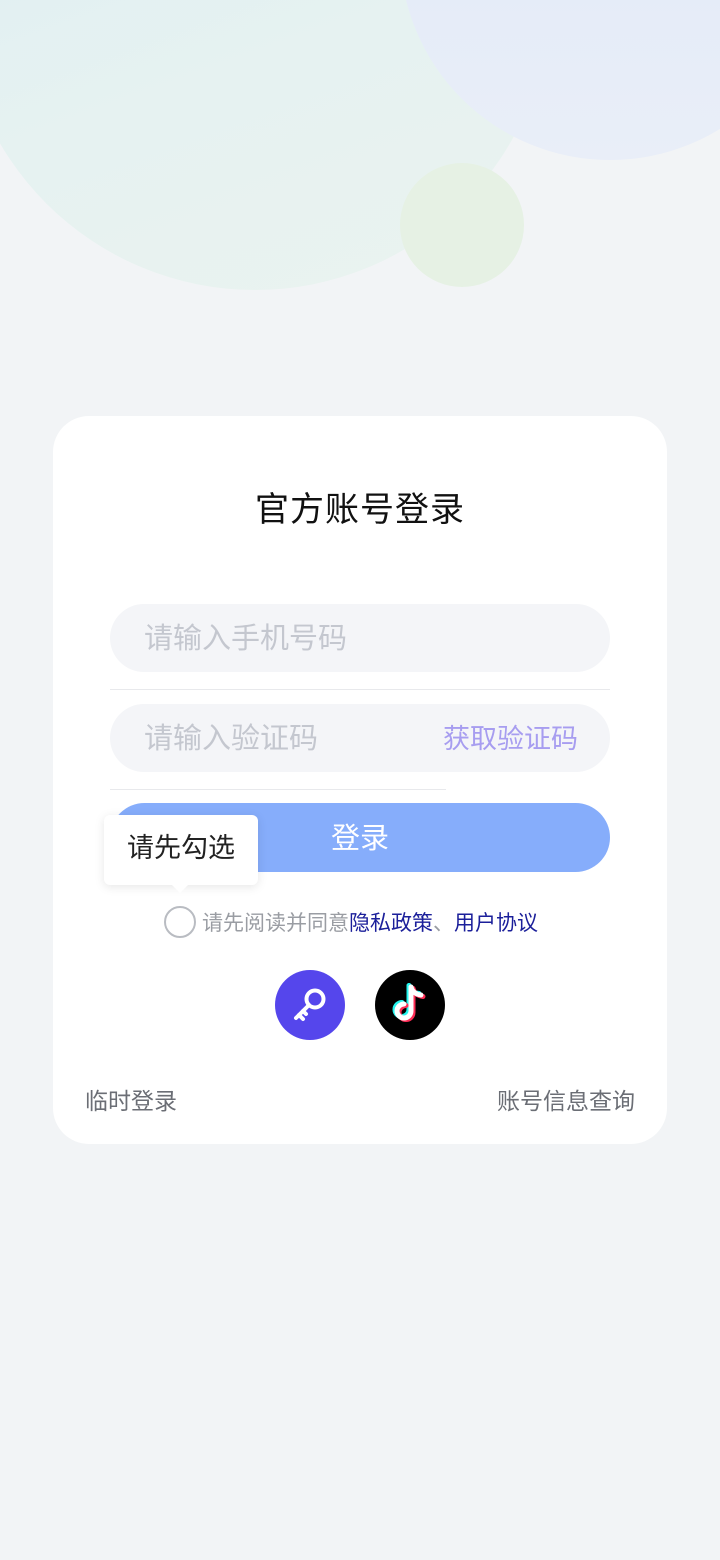 The image size is (720, 1560). Describe the element at coordinates (510, 738) in the screenshot. I see `get-code-button: 获取验证码` at that location.